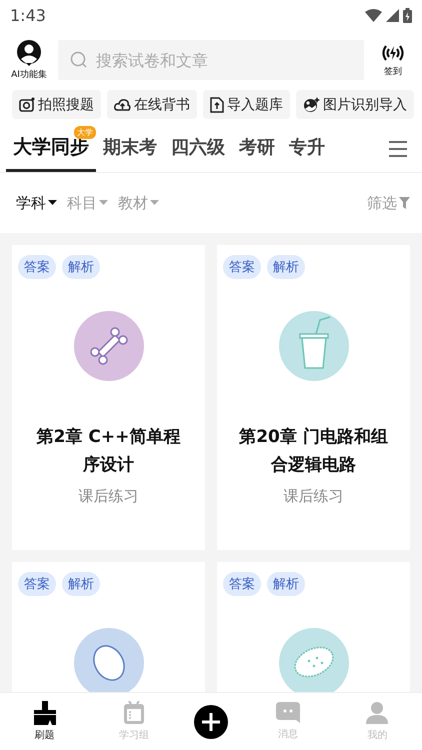 Image resolution: width=422 pixels, height=750 pixels. What do you see at coordinates (36, 203) in the screenshot?
I see `filter-dropdown: 学科` at bounding box center [36, 203].